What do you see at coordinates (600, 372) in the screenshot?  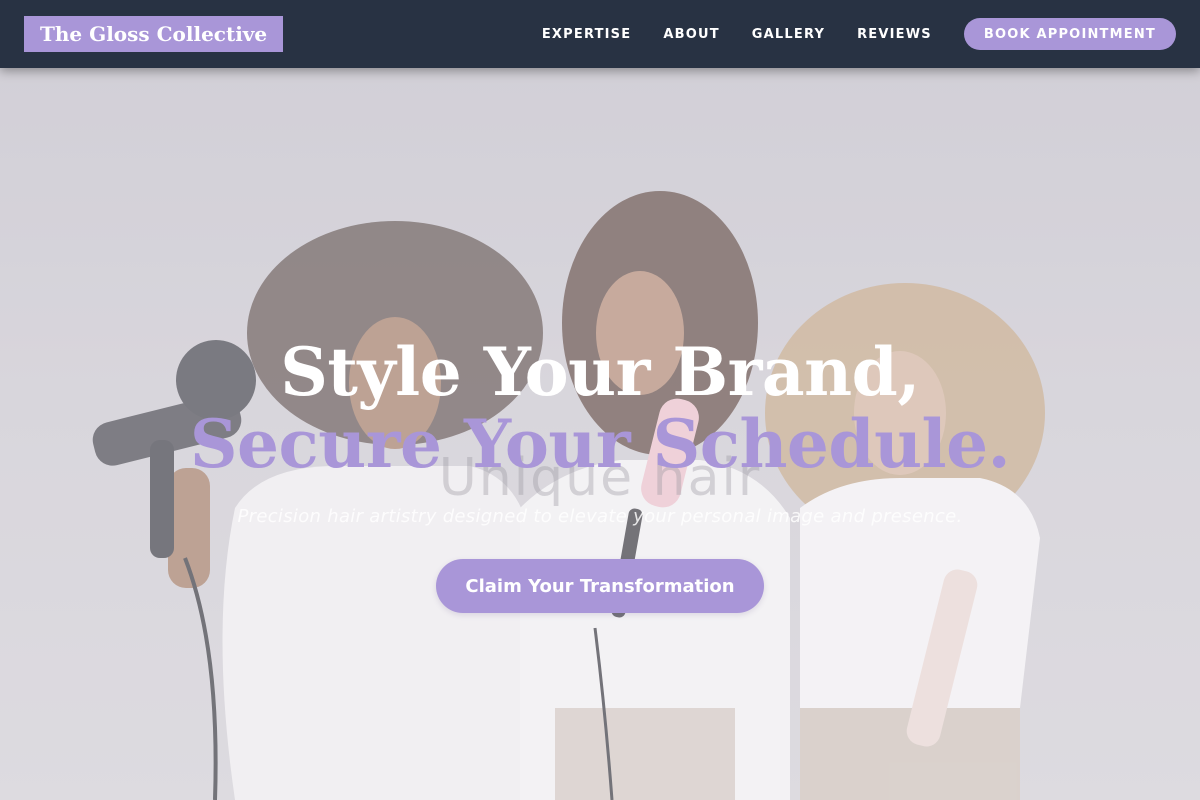 I see `hero-headline: Style Your Brand,` at bounding box center [600, 372].